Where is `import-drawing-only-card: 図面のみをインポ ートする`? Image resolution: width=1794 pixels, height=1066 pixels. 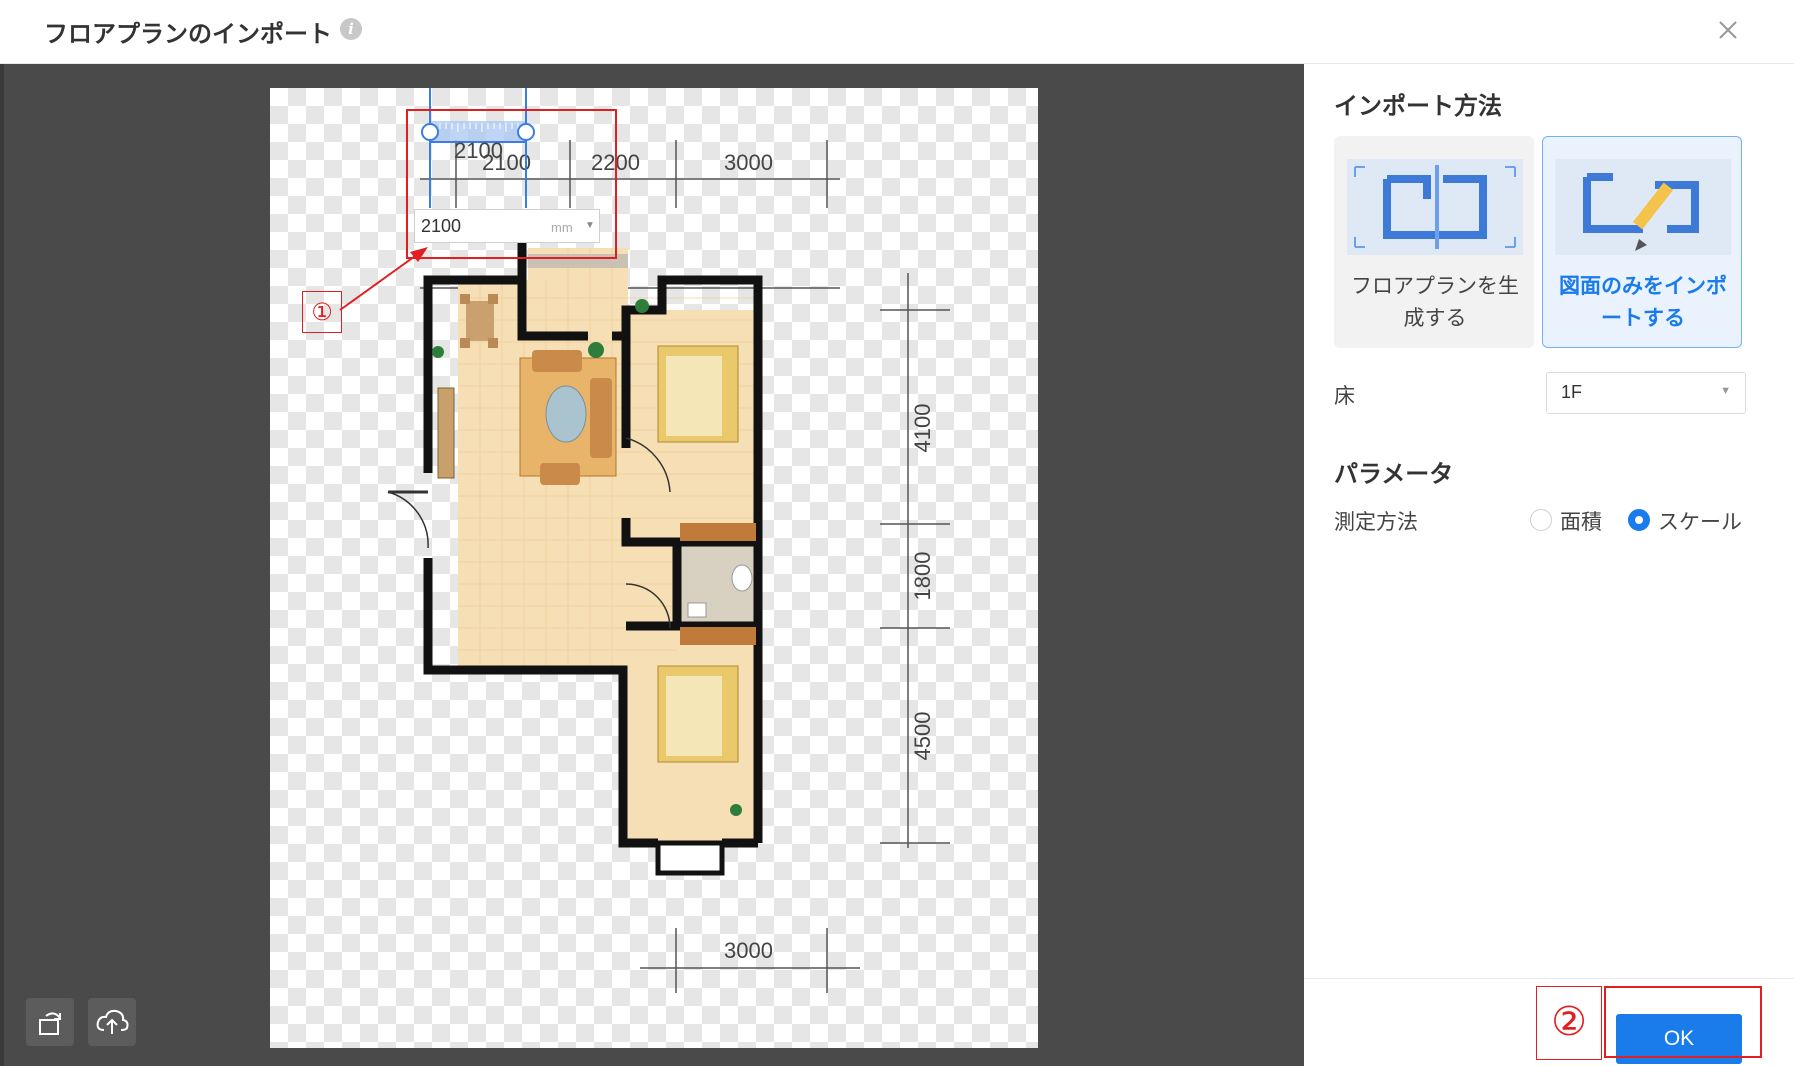 import-drawing-only-card: 図面のみをインポ ートする is located at coordinates (1642, 242).